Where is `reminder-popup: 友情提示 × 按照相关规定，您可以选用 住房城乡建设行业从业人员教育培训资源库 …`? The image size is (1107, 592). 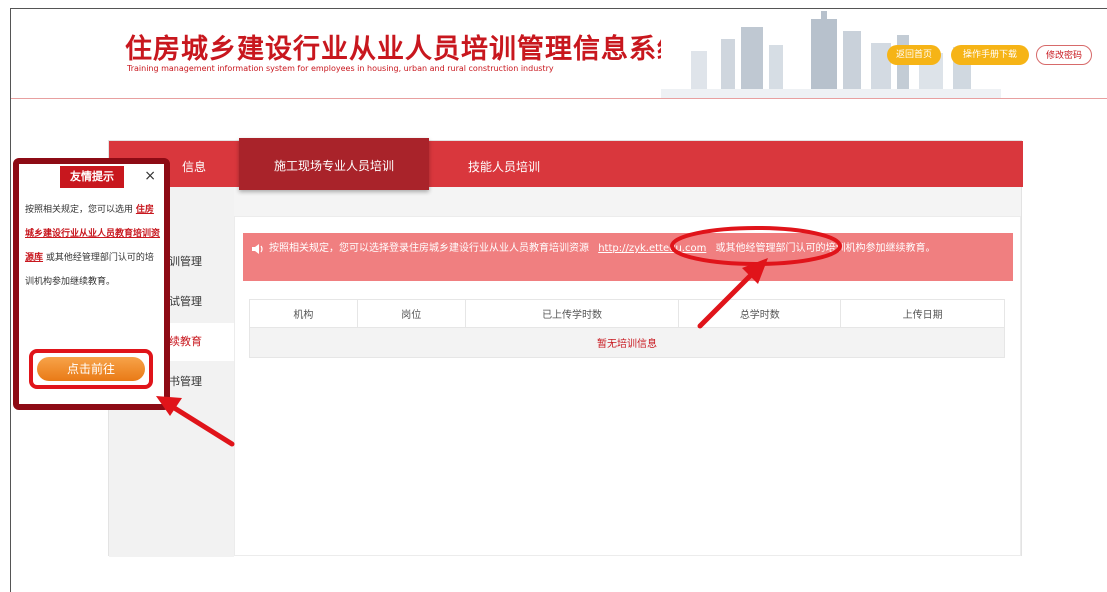
reminder-popup: 友情提示 × 按照相关规定，您可以选用 住房城乡建设行业从业人员教育培训资源库 … is located at coordinates (91, 284).